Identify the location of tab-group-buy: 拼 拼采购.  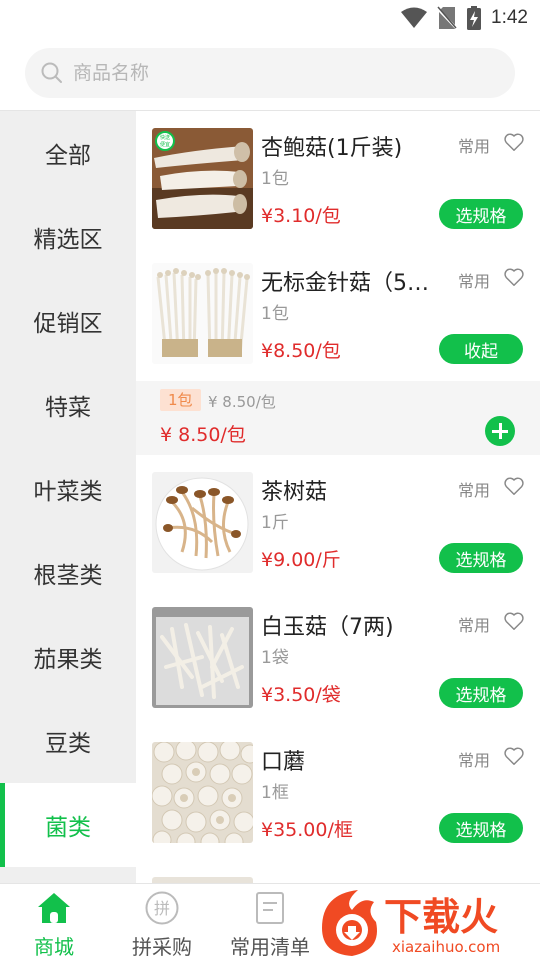
(162, 924).